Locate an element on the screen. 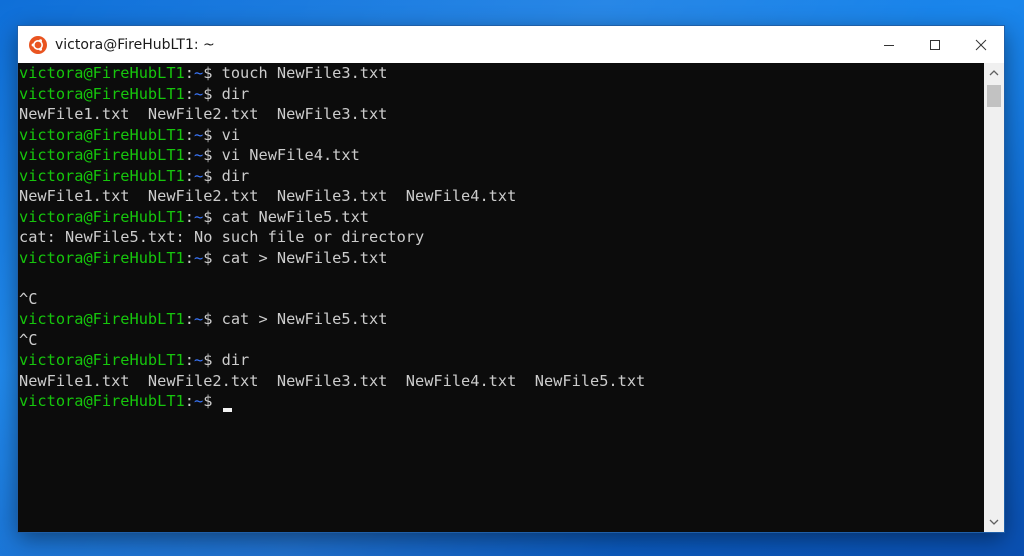 This screenshot has height=556, width=1024. scroll-down-button is located at coordinates (994, 522).